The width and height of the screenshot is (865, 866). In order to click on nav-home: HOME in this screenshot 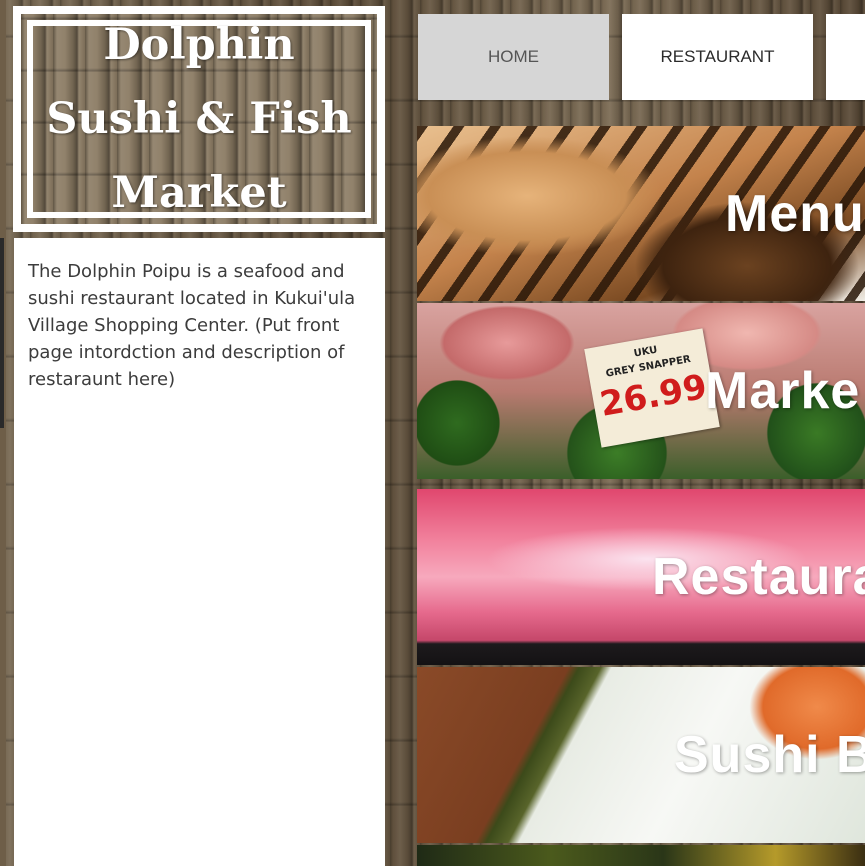, I will do `click(513, 57)`.